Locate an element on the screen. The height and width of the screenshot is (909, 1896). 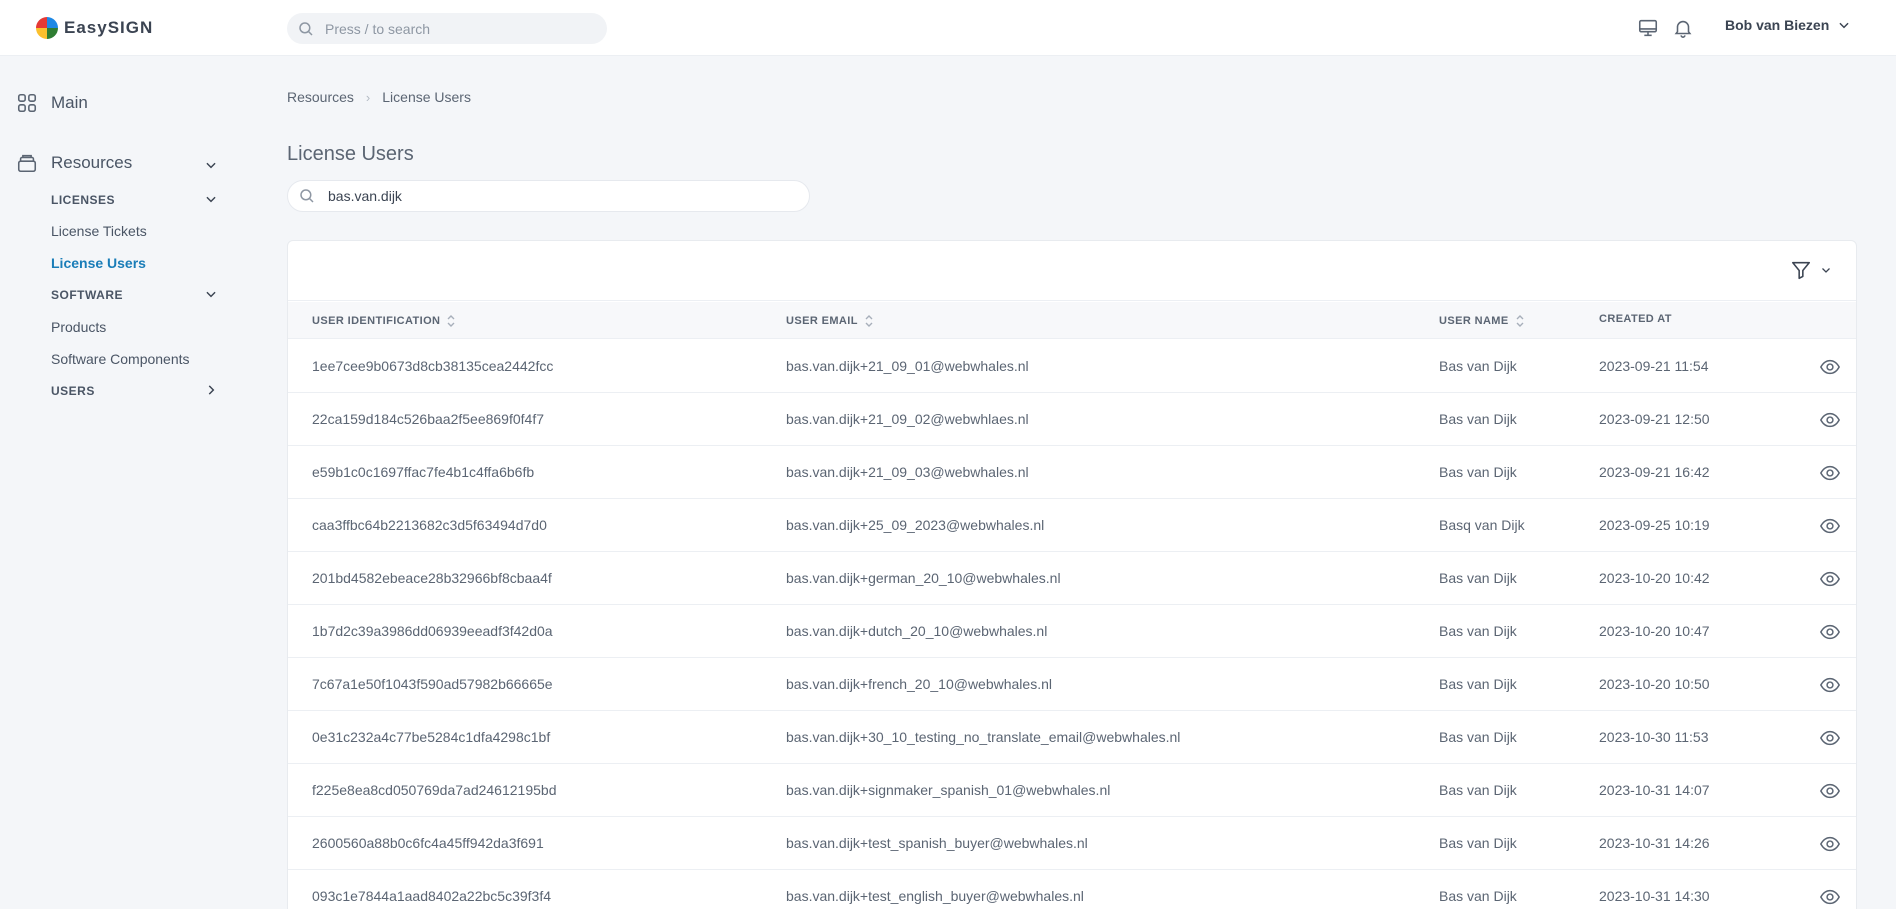
global-search-input is located at coordinates (455, 28).